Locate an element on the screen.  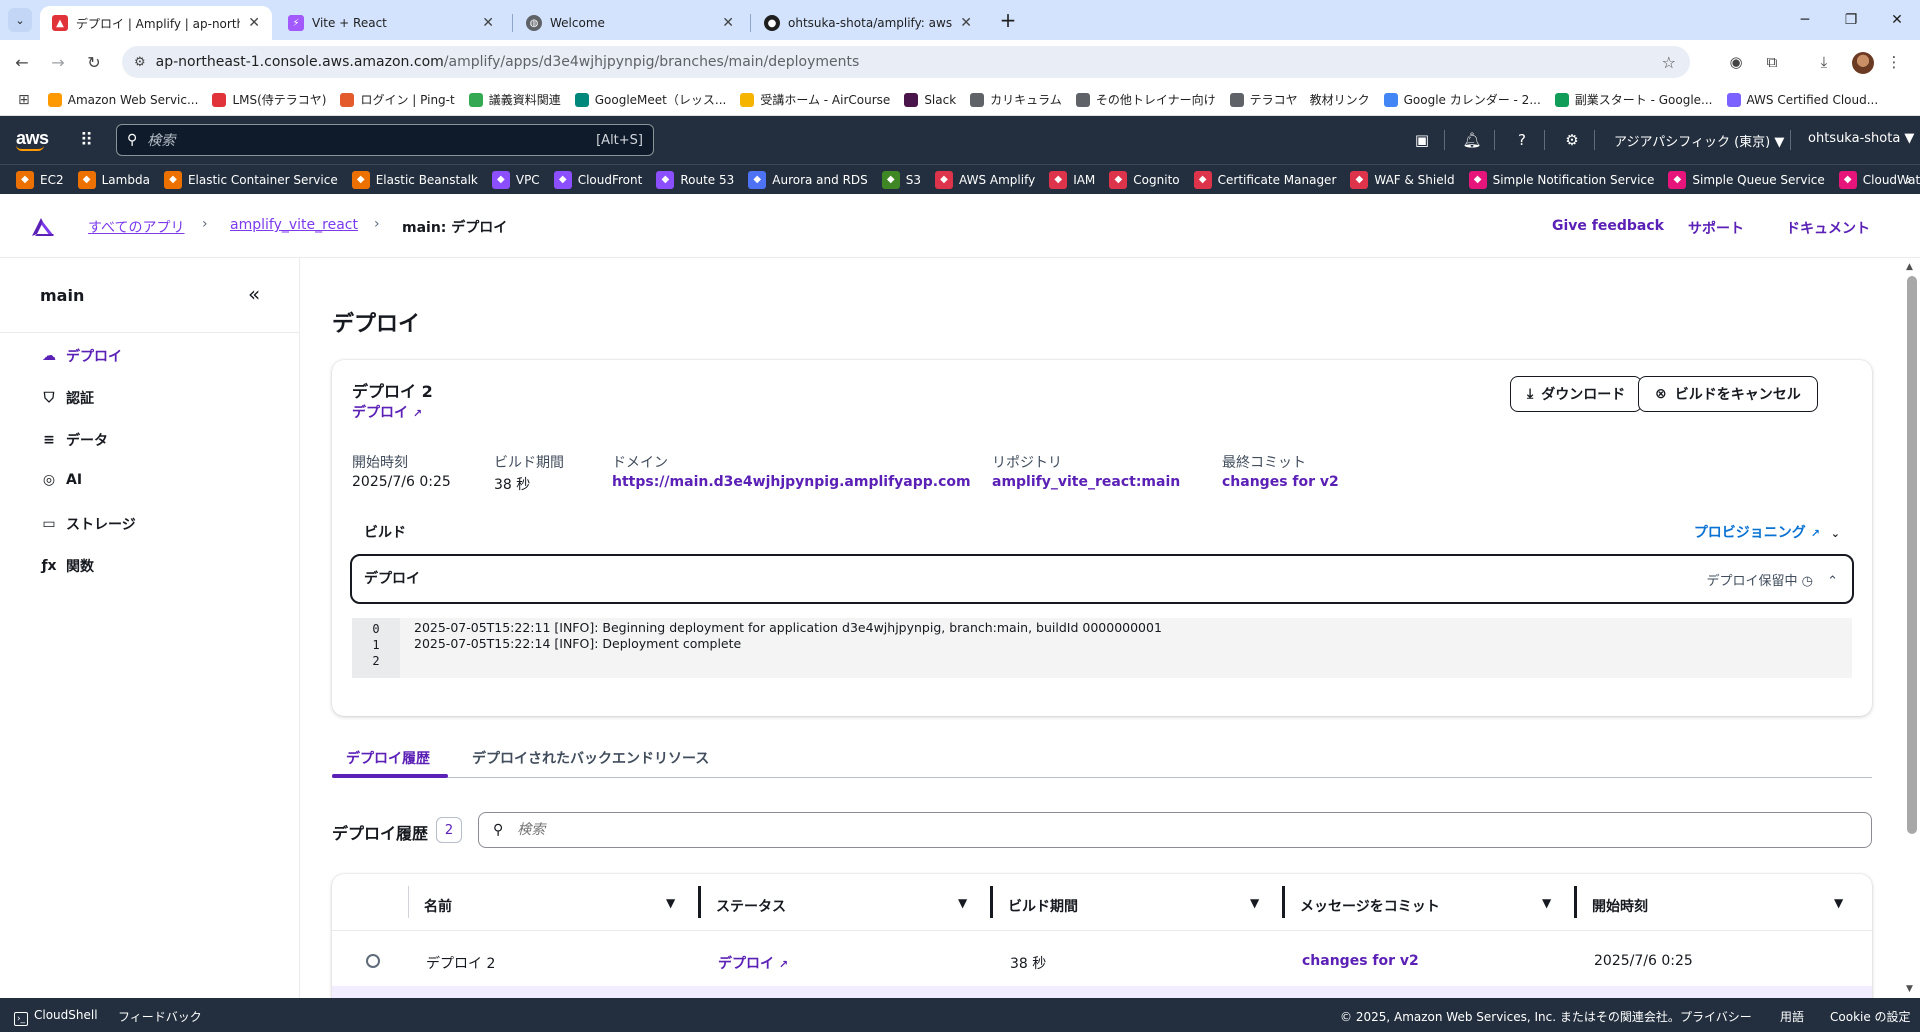
history-search-input is located at coordinates (1194, 830).